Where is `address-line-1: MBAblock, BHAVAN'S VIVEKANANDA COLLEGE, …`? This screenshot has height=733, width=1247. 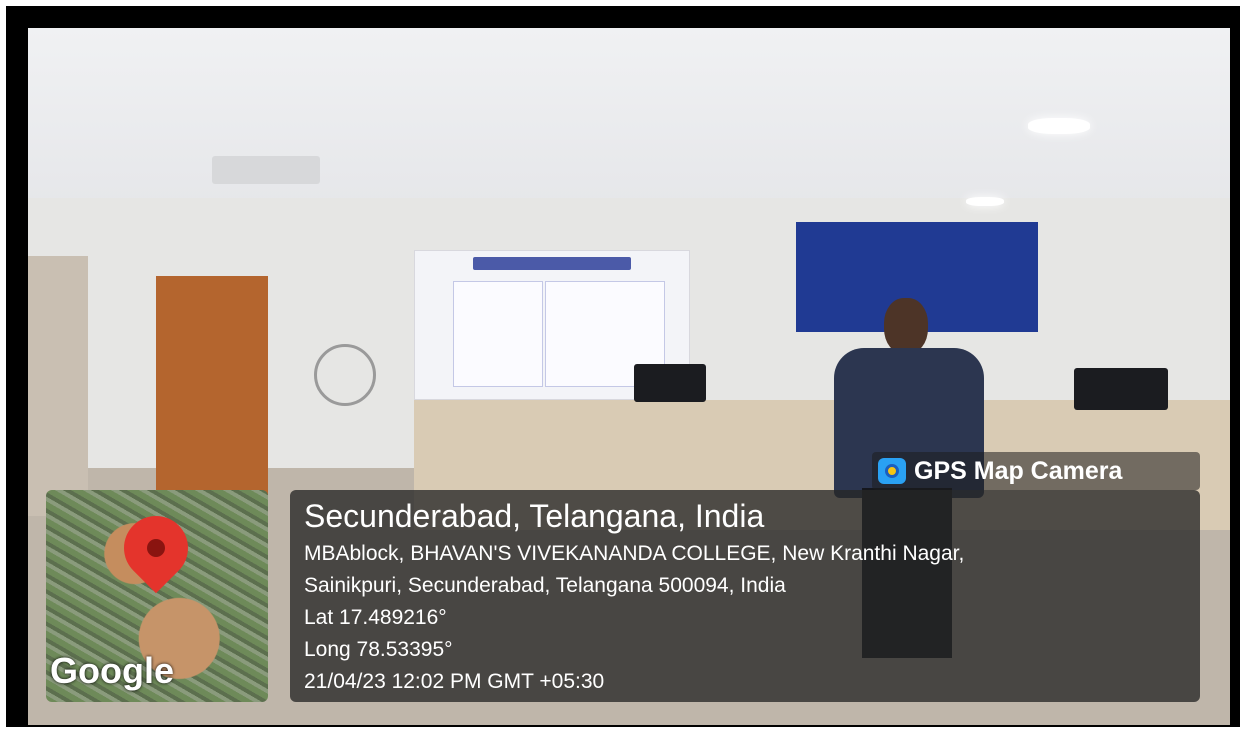 address-line-1: MBAblock, BHAVAN'S VIVEKANANDA COLLEGE, … is located at coordinates (634, 553).